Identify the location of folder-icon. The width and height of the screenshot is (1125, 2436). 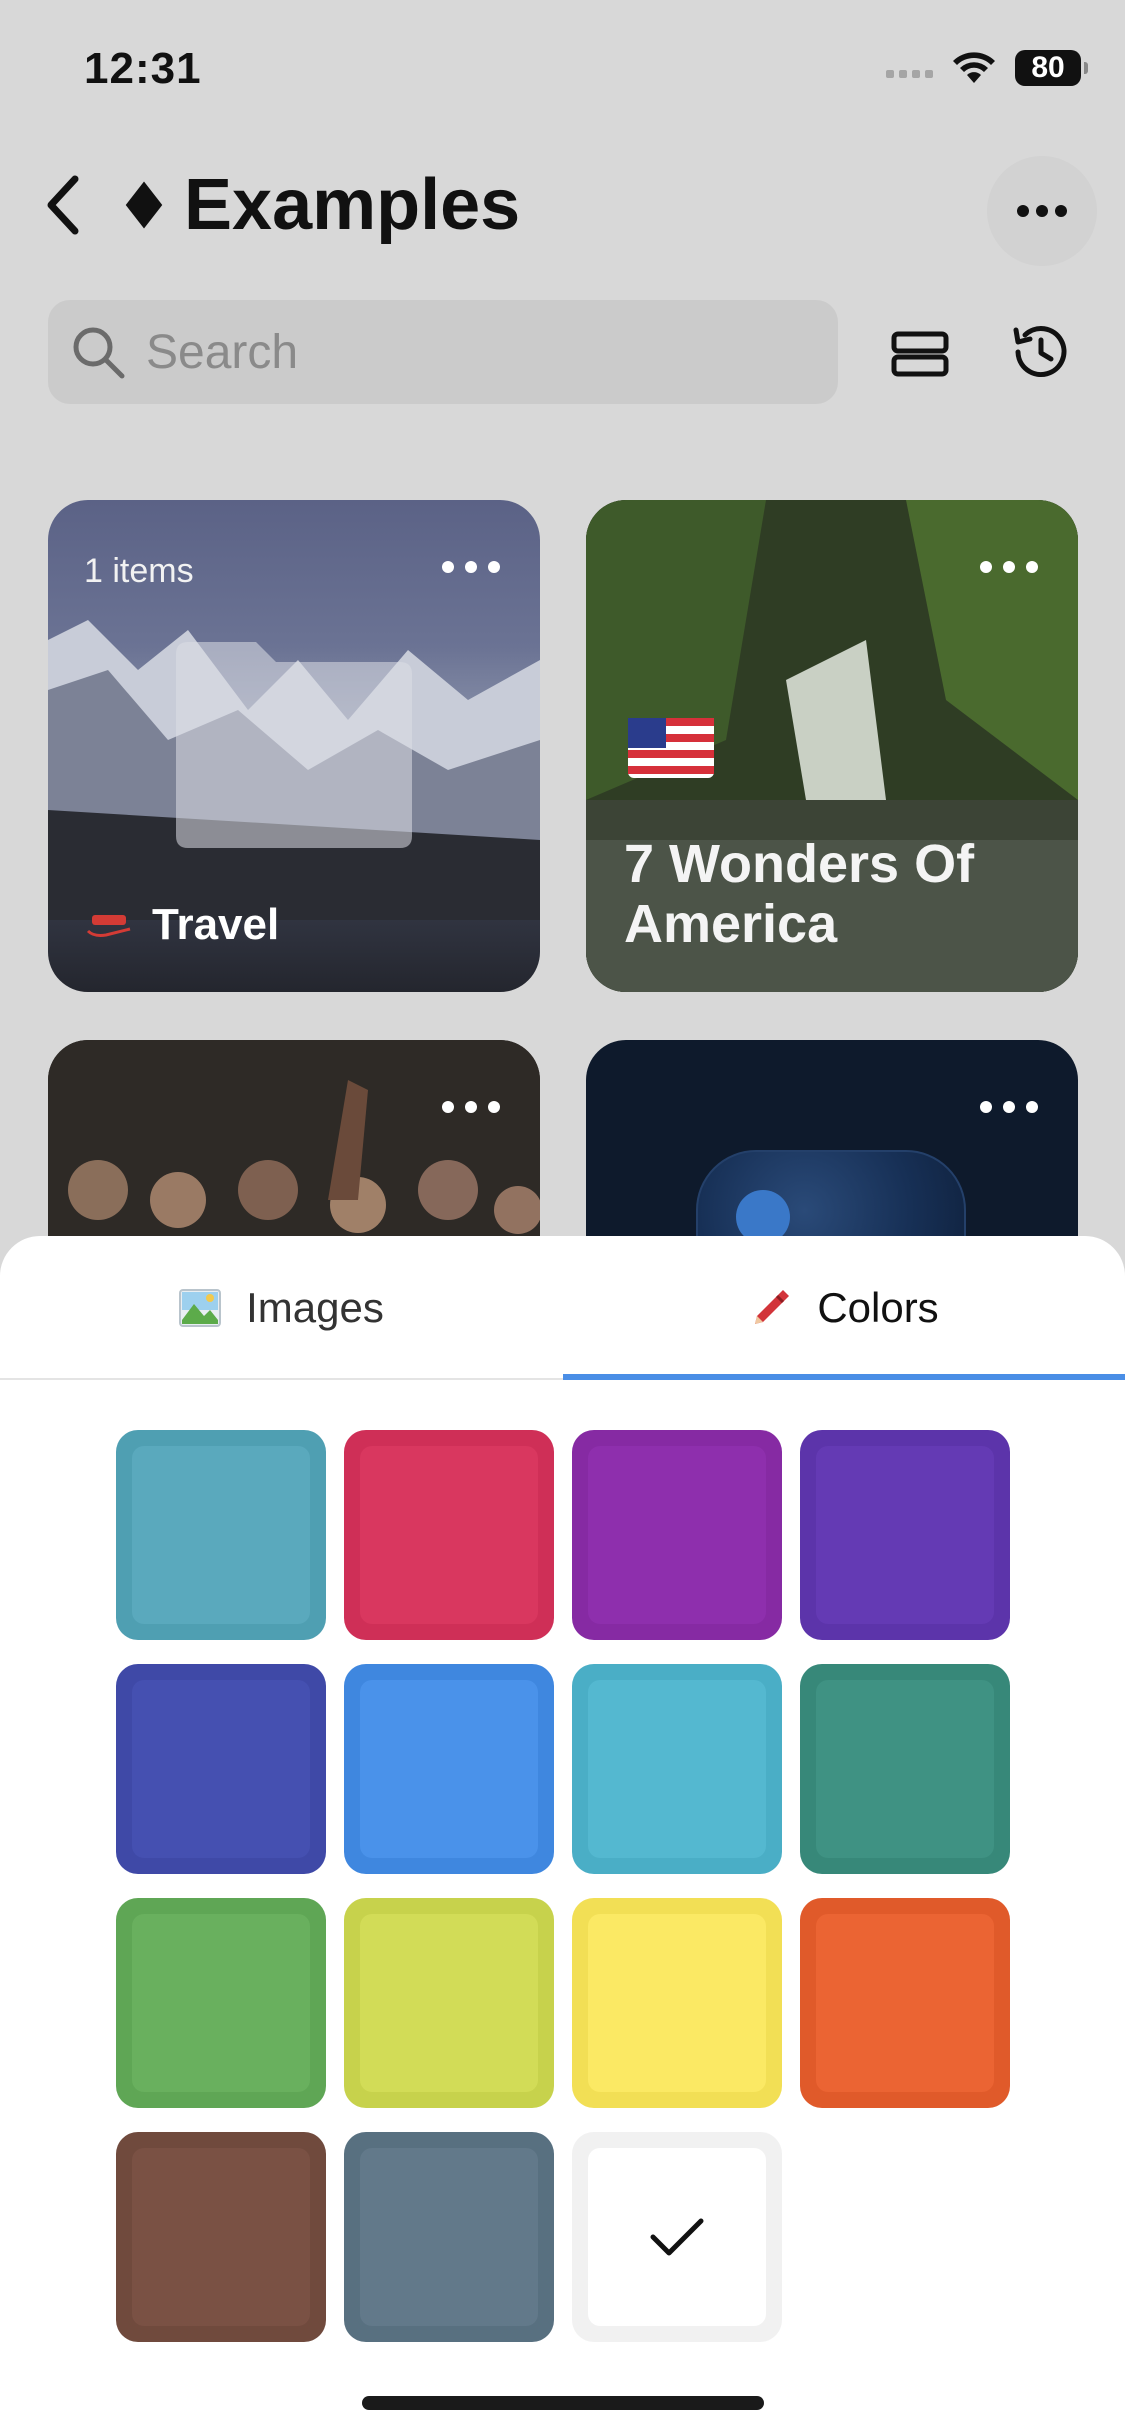
(294, 745).